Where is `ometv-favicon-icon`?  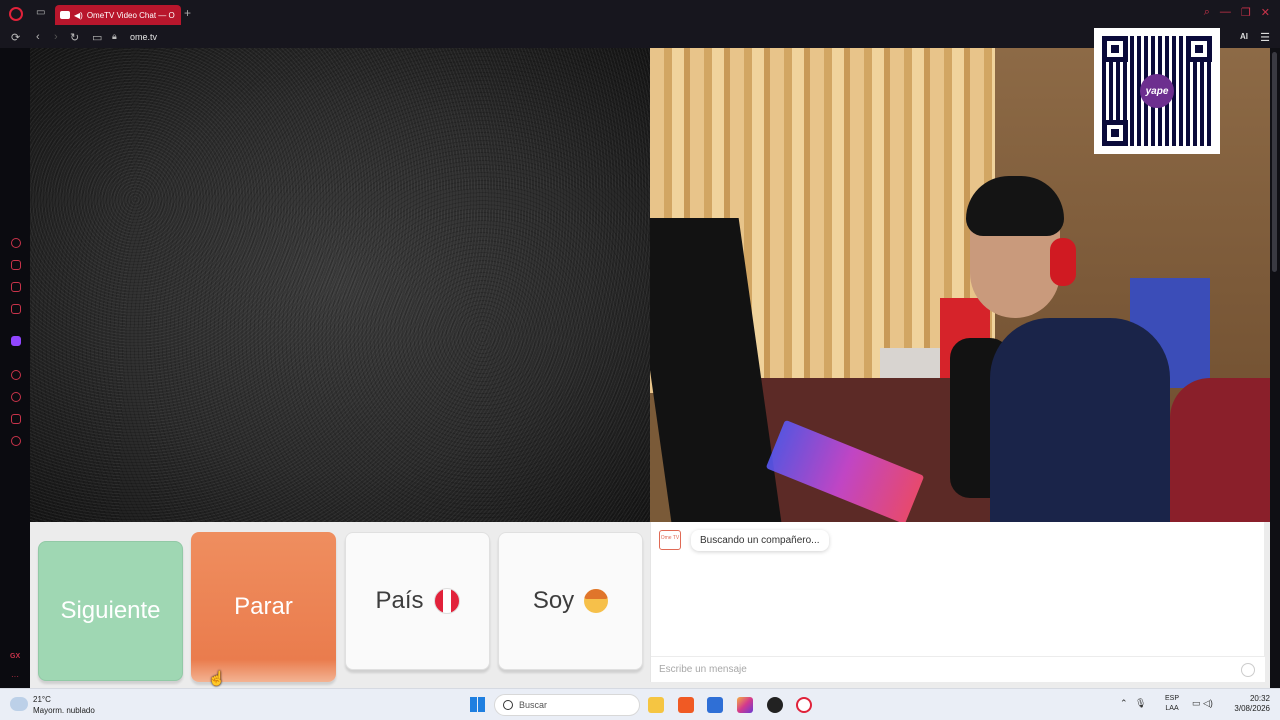 ometv-favicon-icon is located at coordinates (65, 15).